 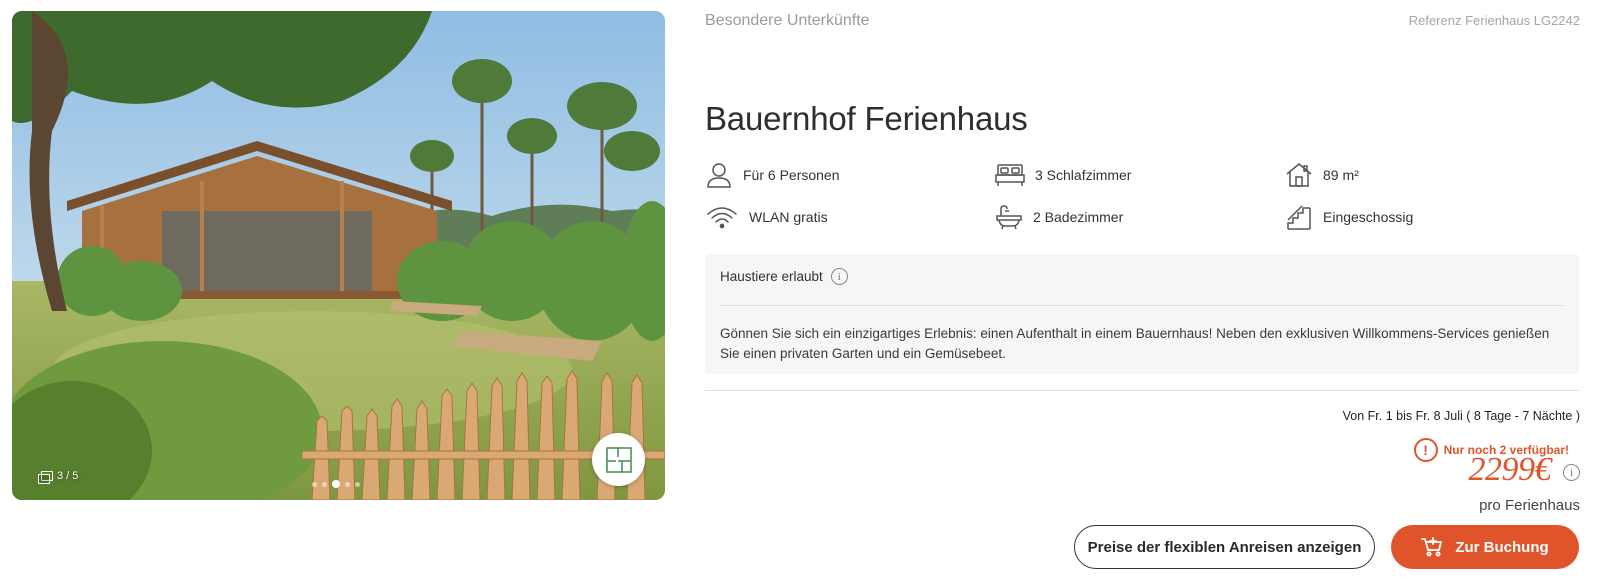 I want to click on gallery-dots, so click(x=336, y=484).